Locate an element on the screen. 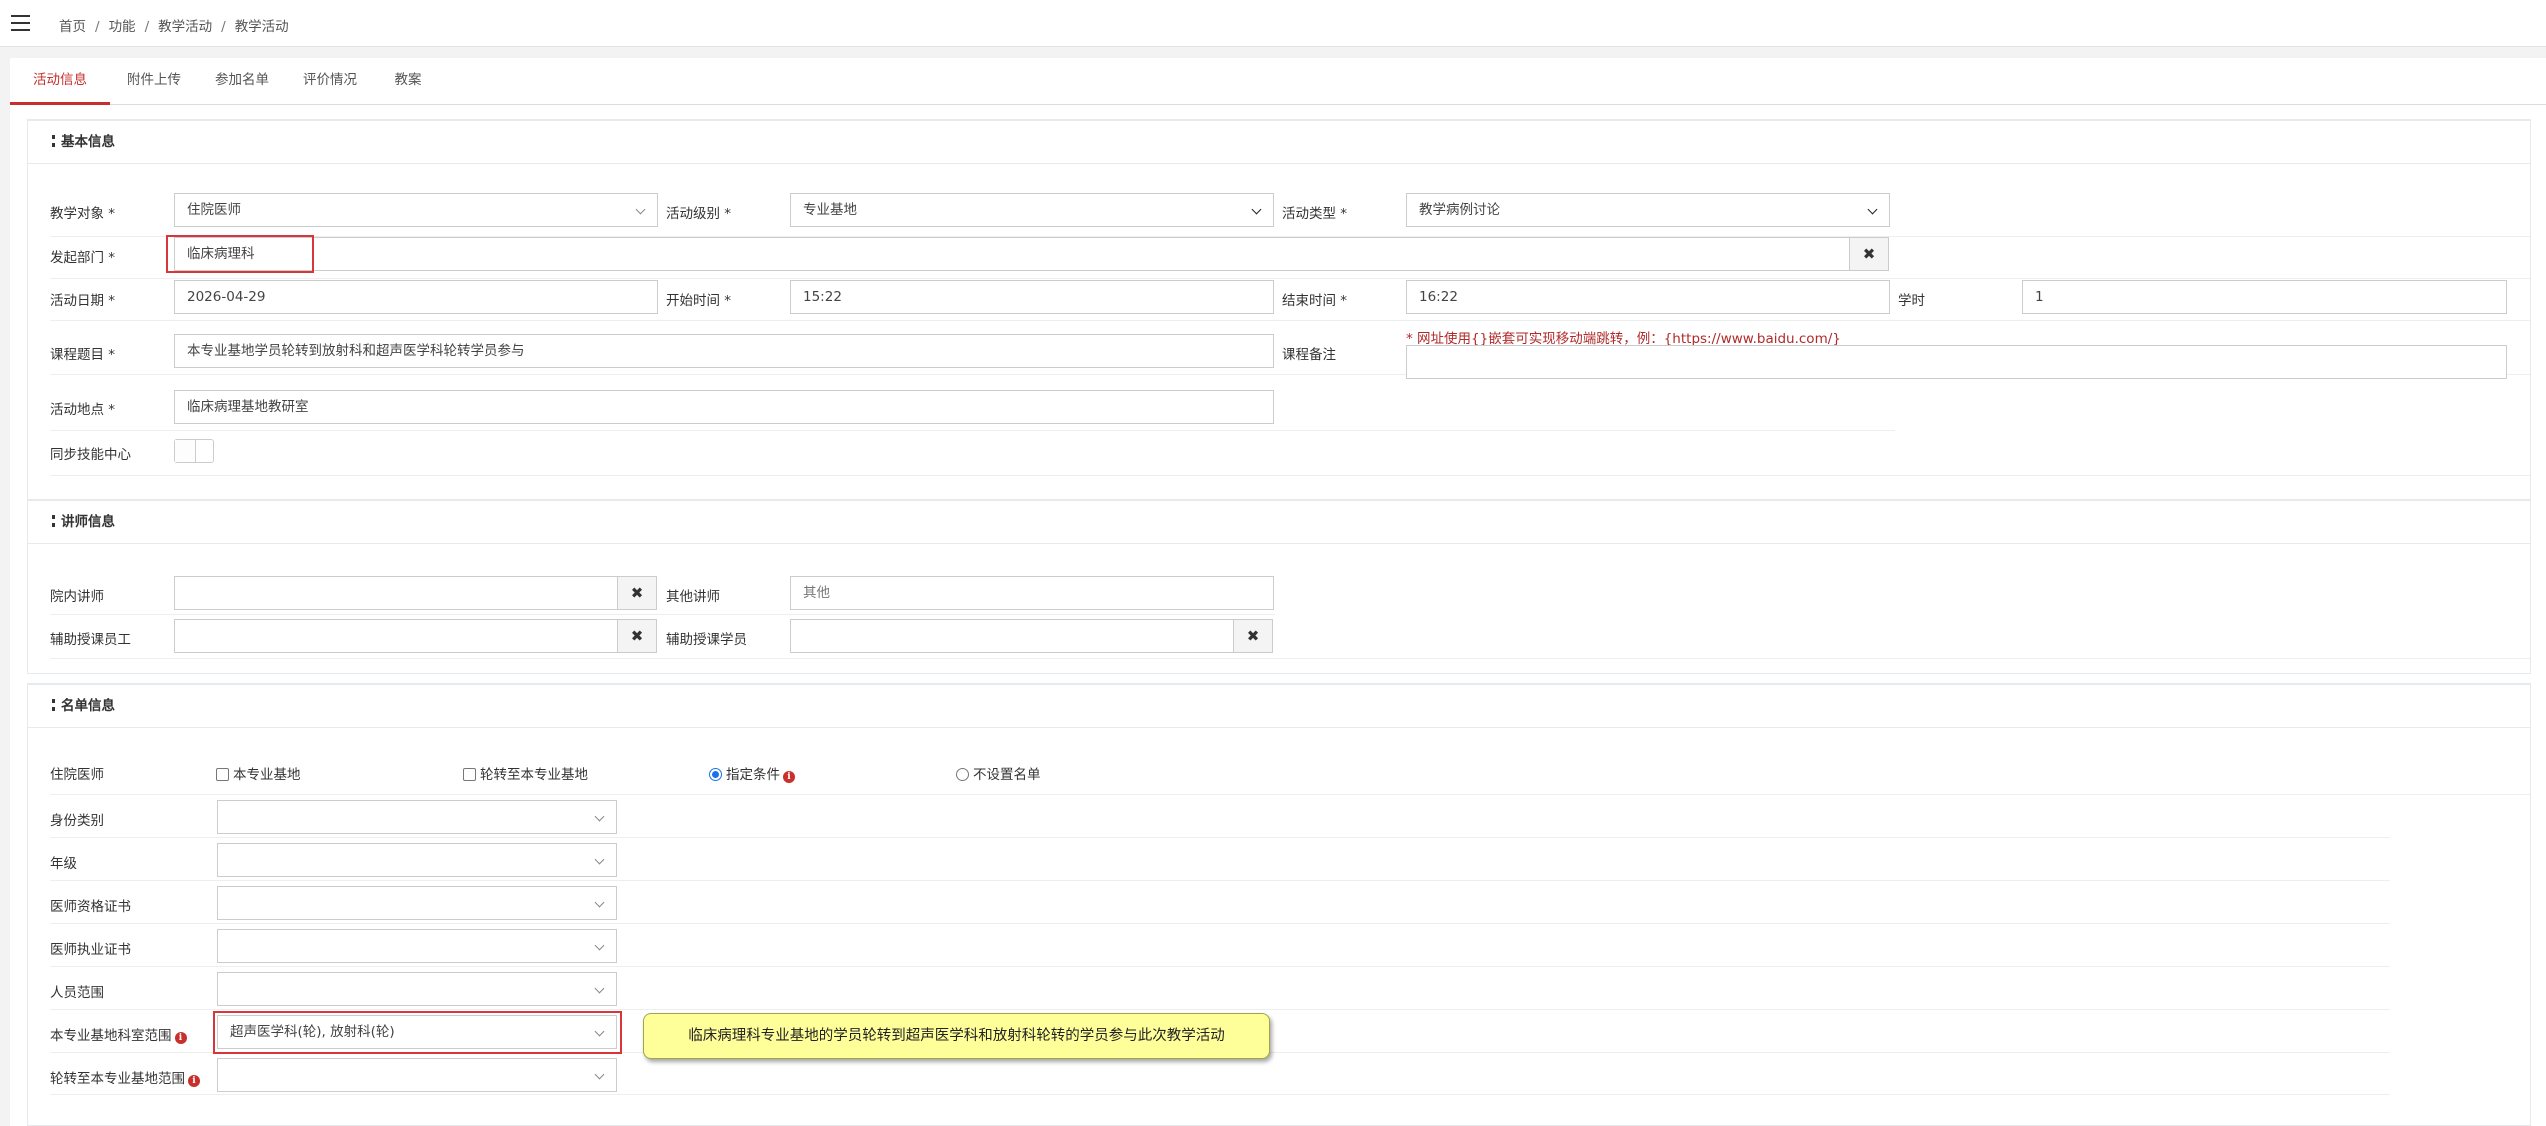 Image resolution: width=2546 pixels, height=1126 pixels. type-select: 教学病例讨论 is located at coordinates (1648, 210).